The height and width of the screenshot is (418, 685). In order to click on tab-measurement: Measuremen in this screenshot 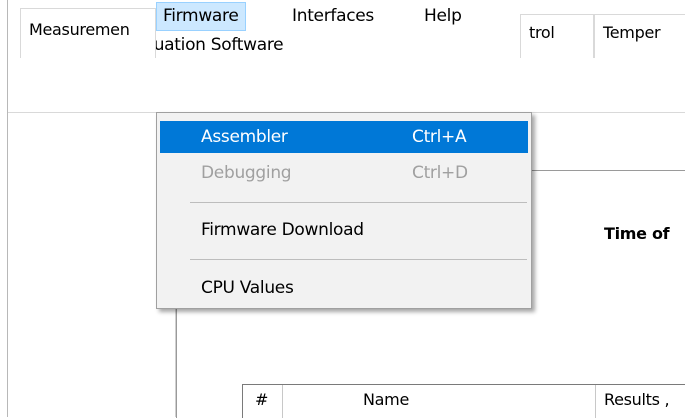, I will do `click(88, 33)`.